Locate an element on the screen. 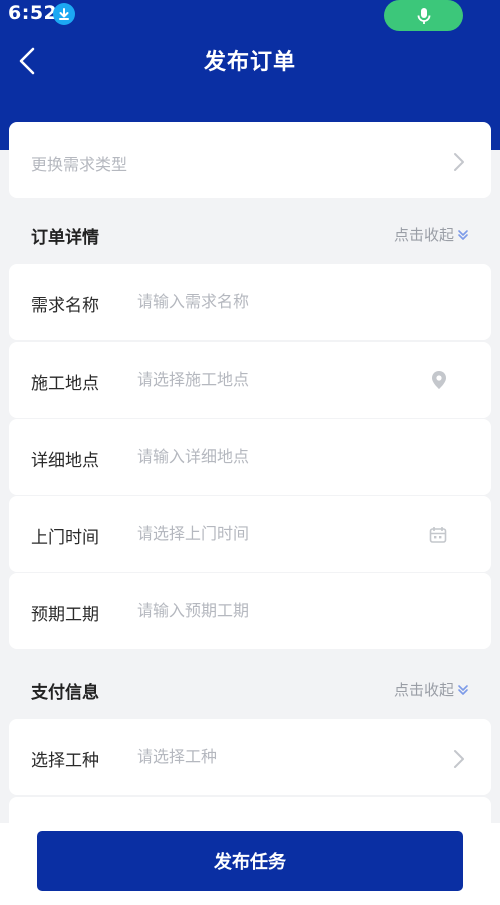 This screenshot has width=500, height=905. detailed-address-input is located at coordinates (272, 456).